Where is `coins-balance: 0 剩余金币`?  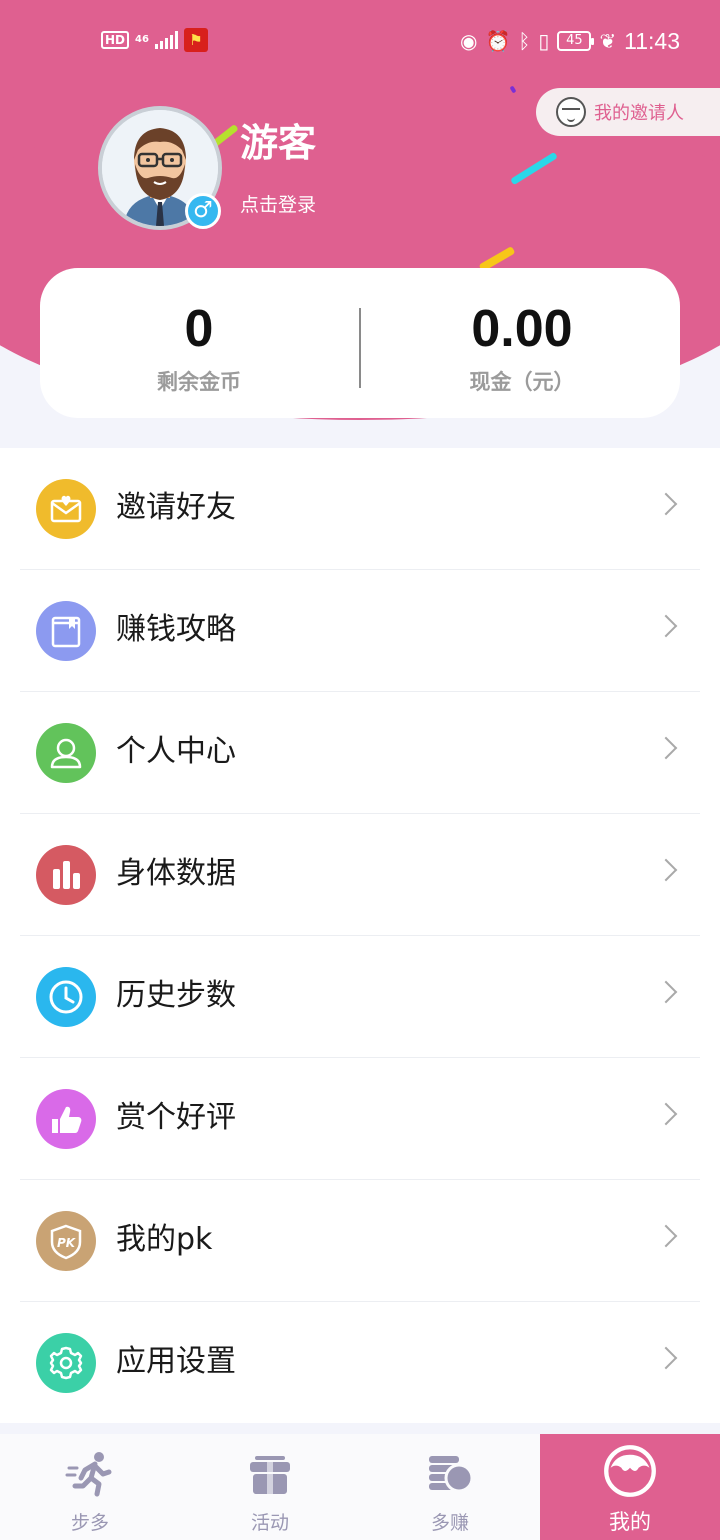
coins-balance: 0 剩余金币 is located at coordinates (199, 343).